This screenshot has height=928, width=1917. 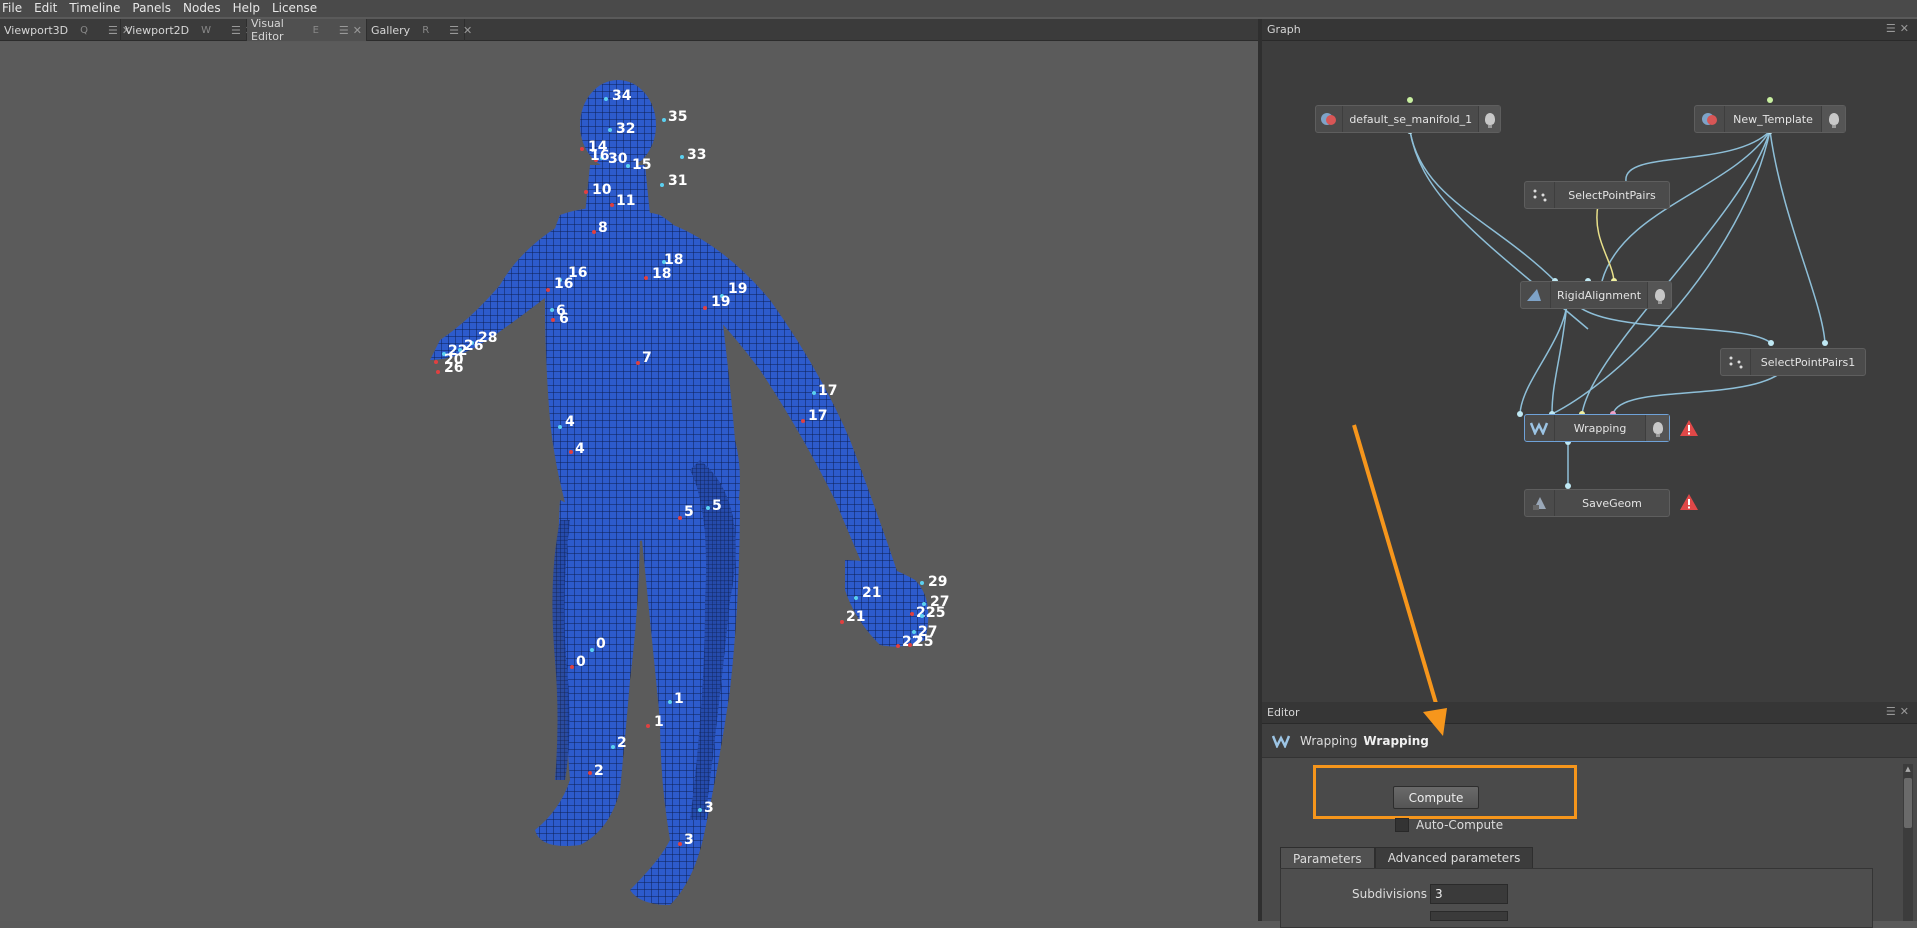 I want to click on tab-viewport3d: Viewport3D Q ☰ ✕, so click(x=65, y=30).